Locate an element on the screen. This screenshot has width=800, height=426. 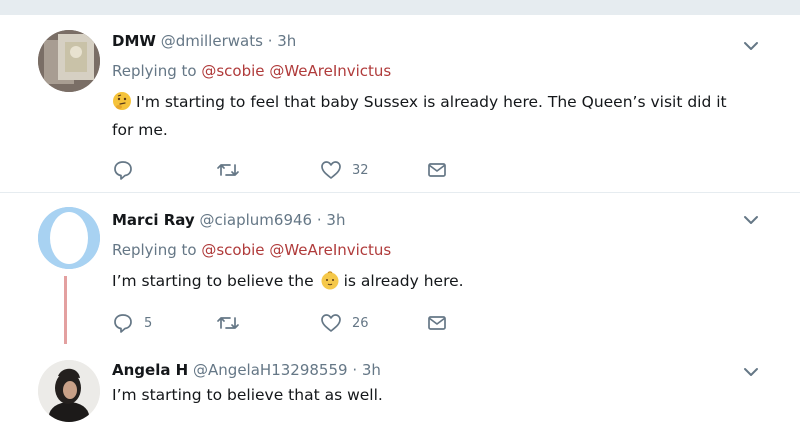
tweet-header: DMW @dmillerwats · 3h is located at coordinates (204, 41).